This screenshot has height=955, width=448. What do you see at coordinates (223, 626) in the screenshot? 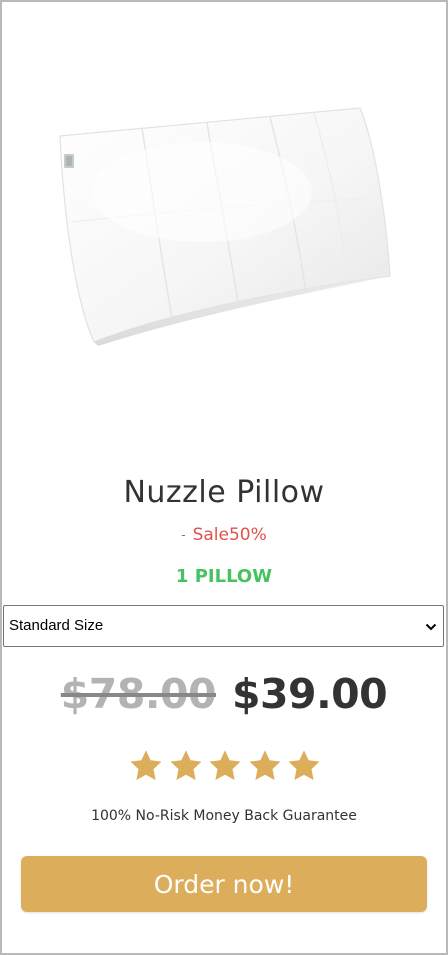
I see `size-select: Standard Size` at bounding box center [223, 626].